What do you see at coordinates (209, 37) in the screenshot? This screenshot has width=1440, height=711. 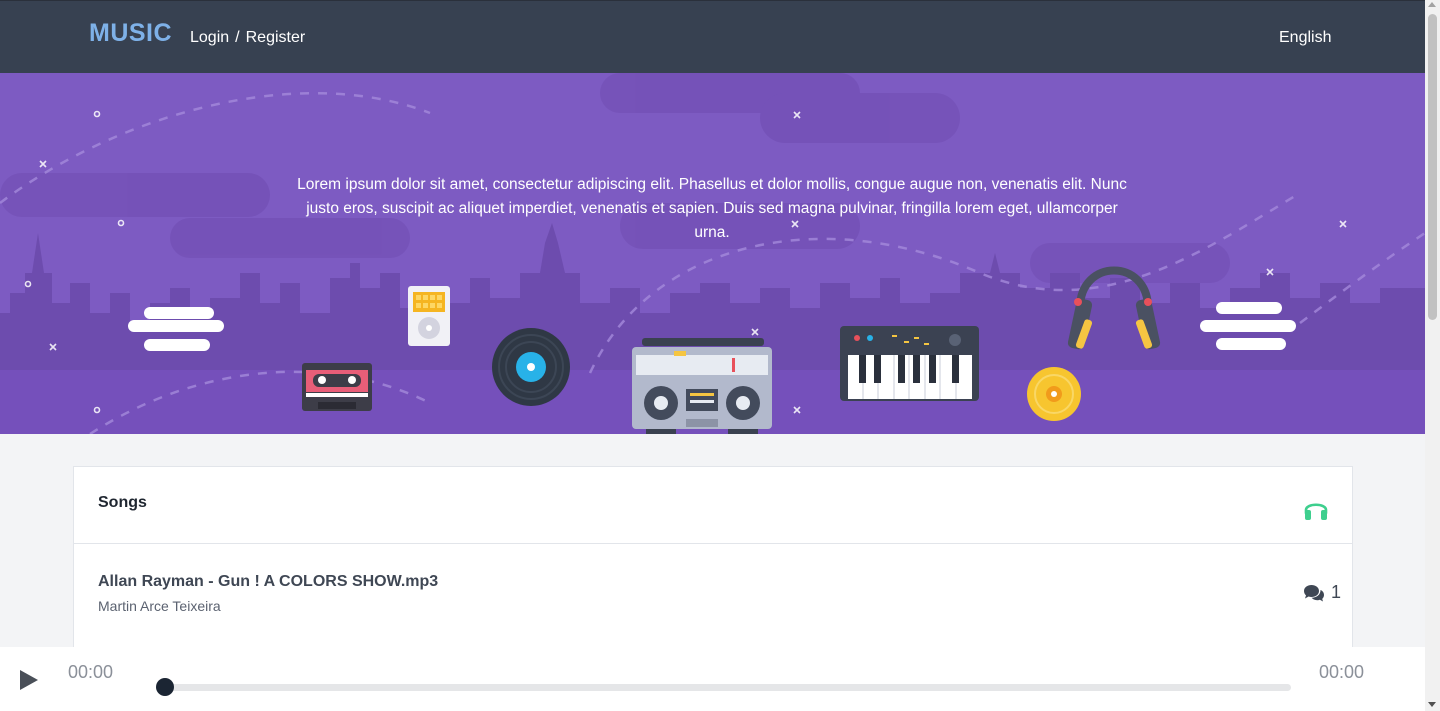 I see `login-link: Login` at bounding box center [209, 37].